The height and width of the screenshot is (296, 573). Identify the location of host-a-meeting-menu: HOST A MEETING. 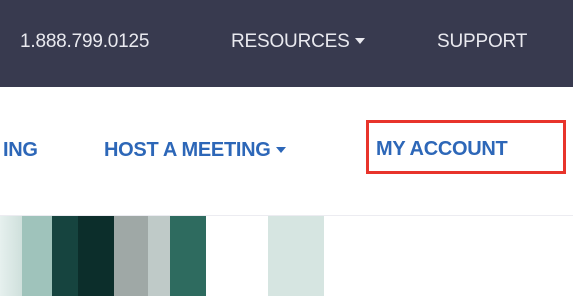
(195, 150).